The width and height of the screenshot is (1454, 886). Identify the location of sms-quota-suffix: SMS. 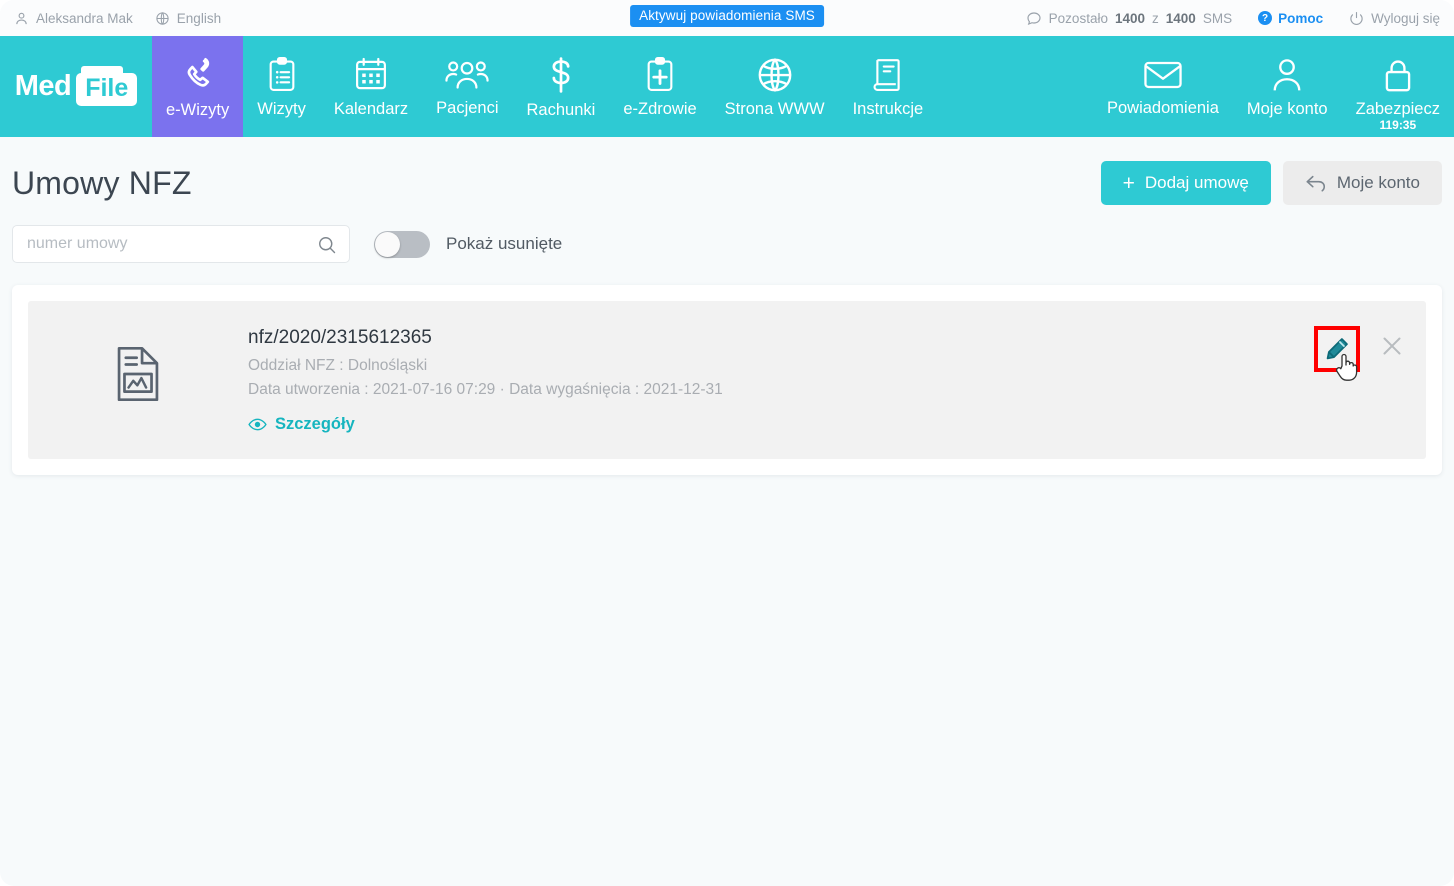
(1217, 18).